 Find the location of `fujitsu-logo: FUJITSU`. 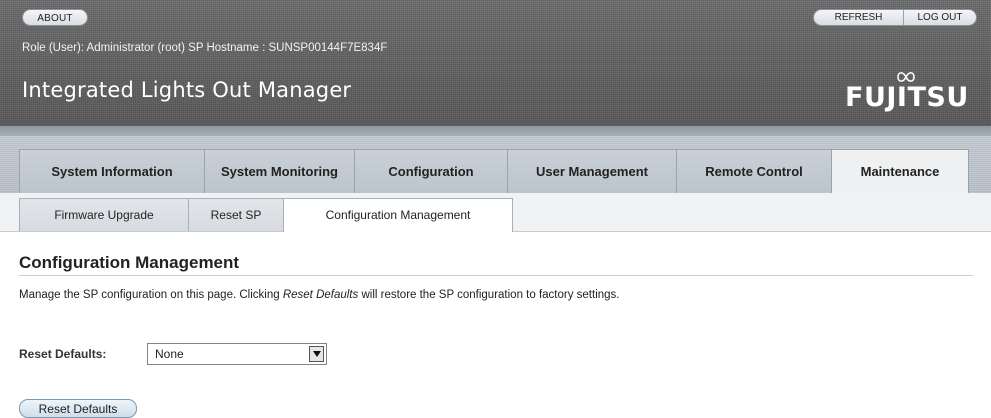

fujitsu-logo: FUJITSU is located at coordinates (911, 92).